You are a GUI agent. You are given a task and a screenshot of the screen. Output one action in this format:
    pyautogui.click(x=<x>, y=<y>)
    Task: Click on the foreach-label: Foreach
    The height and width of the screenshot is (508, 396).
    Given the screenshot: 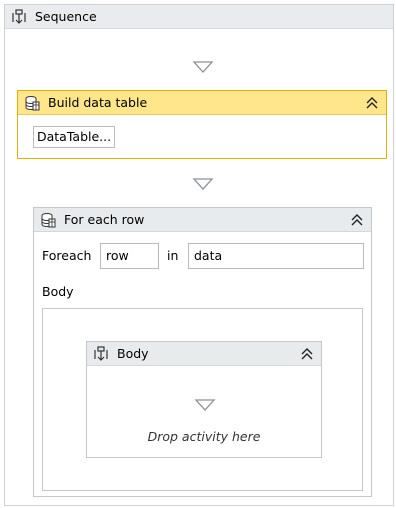 What is the action you would take?
    pyautogui.click(x=67, y=255)
    